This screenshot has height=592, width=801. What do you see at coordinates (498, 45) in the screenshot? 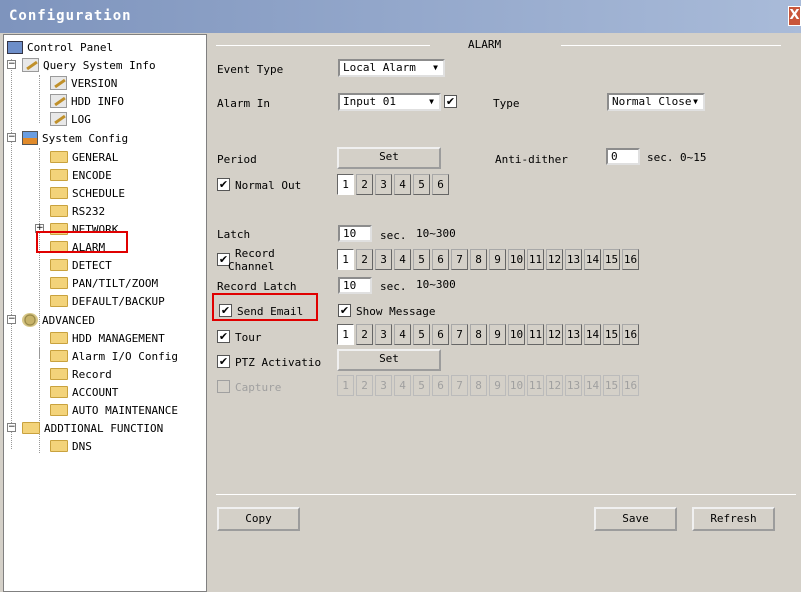
I see `section-header: ALARM` at bounding box center [498, 45].